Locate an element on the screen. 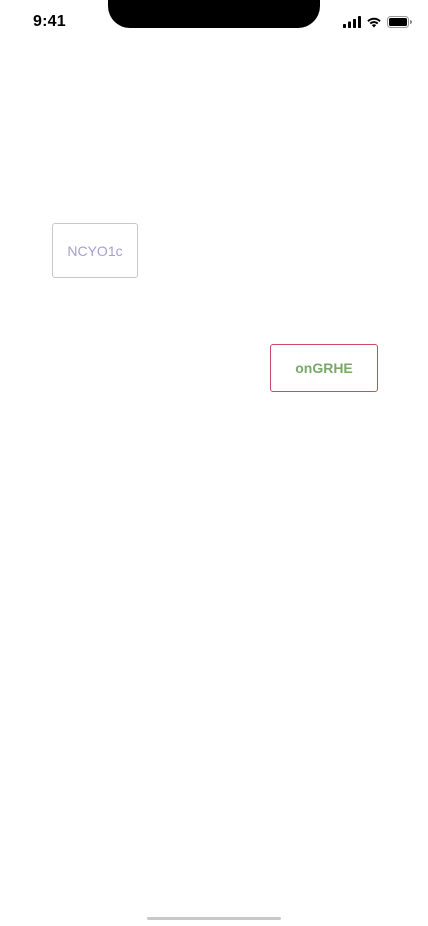 Image resolution: width=428 pixels, height=926 pixels. status-time: 9:41 is located at coordinates (49, 21).